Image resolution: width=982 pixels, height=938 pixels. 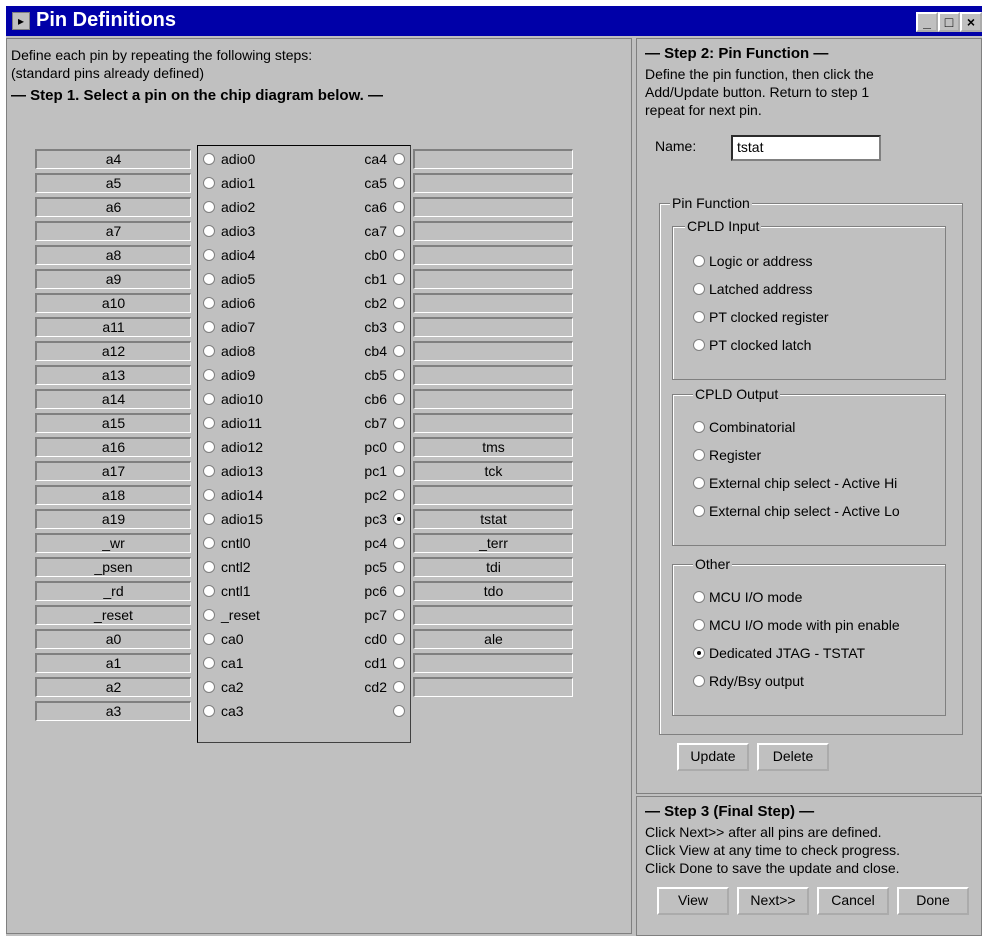 What do you see at coordinates (227, 543) in the screenshot?
I see `left-pin: cntl0` at bounding box center [227, 543].